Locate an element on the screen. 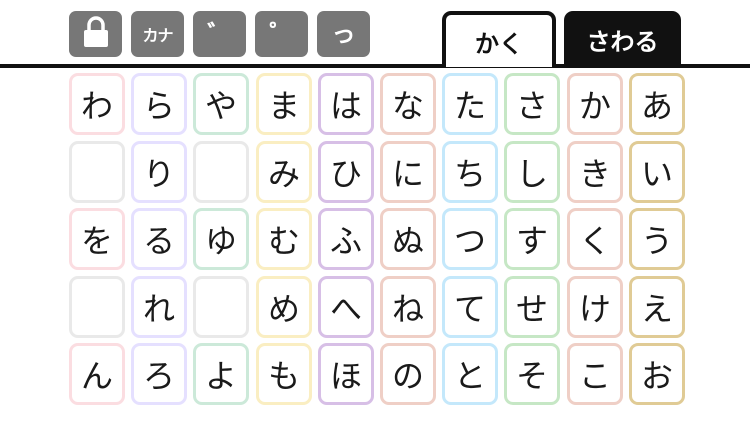 The height and width of the screenshot is (422, 750). key-a-0: あ is located at coordinates (657, 104).